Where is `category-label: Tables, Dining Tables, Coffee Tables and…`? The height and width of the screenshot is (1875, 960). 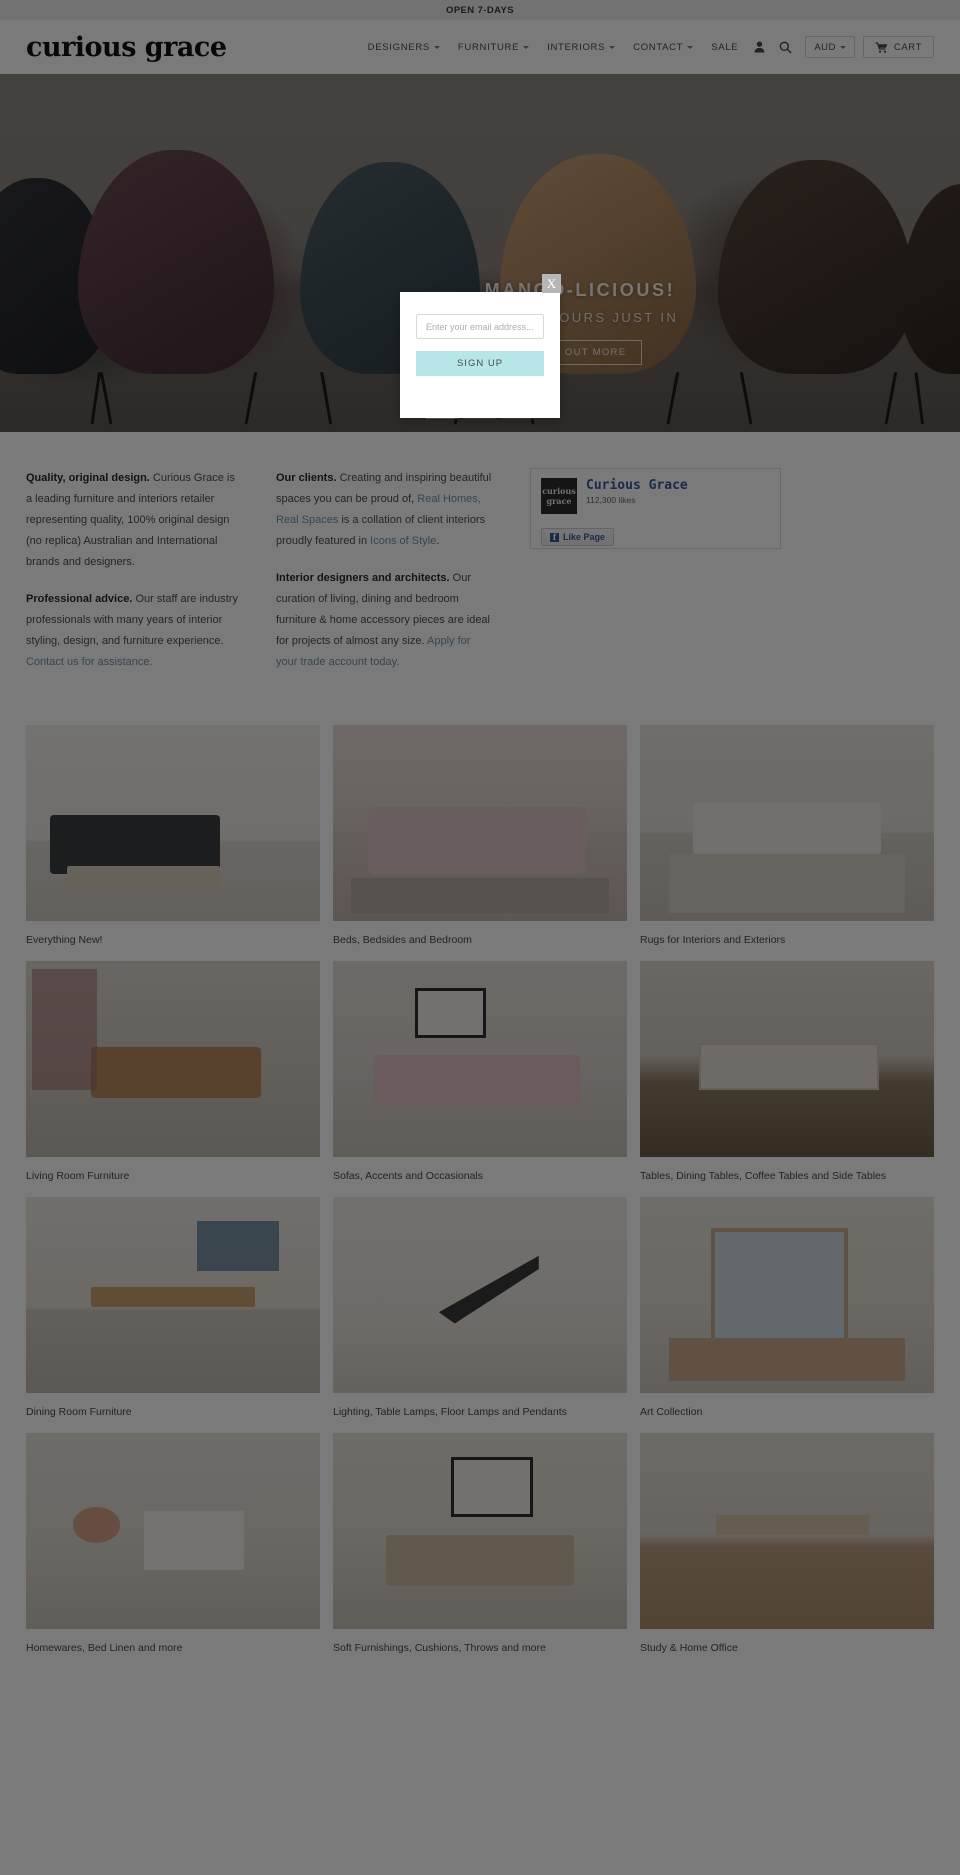
category-label: Tables, Dining Tables, Coffee Tables and… is located at coordinates (763, 1176).